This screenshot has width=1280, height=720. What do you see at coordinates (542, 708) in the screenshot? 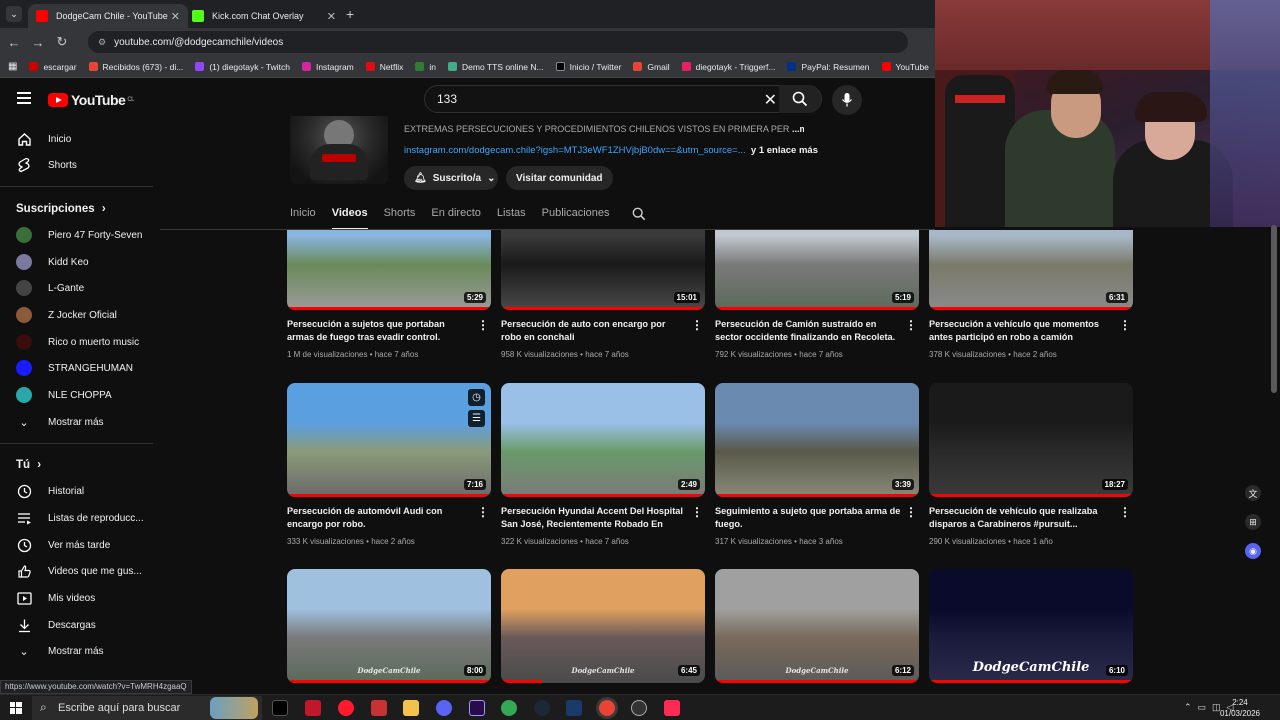
I see `steam-icon` at bounding box center [542, 708].